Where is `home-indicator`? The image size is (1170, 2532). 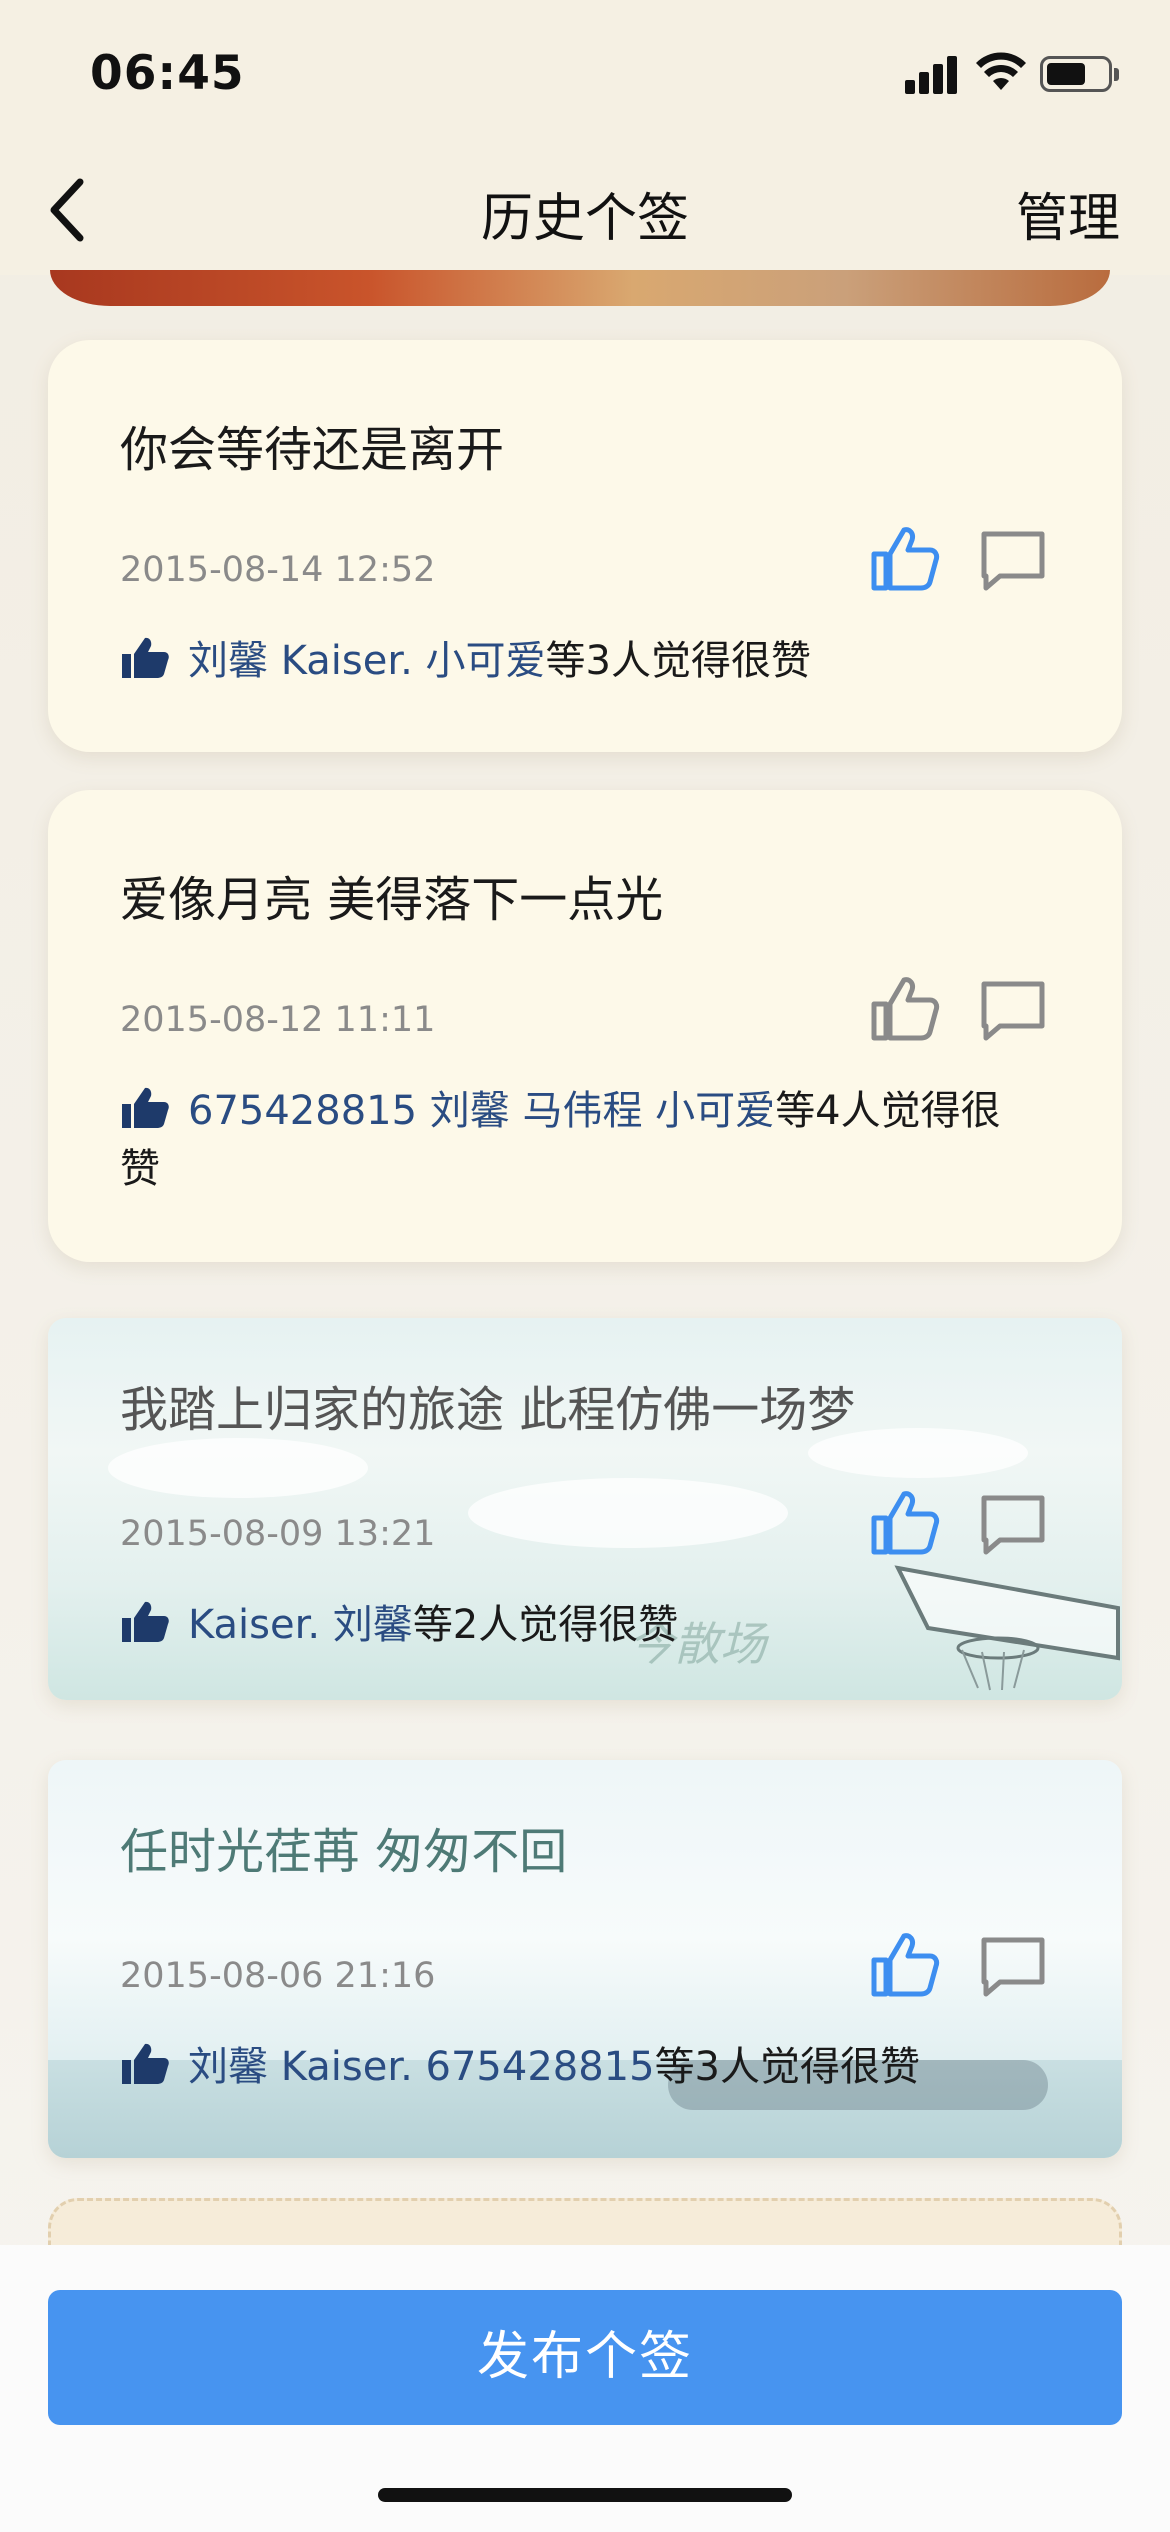 home-indicator is located at coordinates (585, 2495).